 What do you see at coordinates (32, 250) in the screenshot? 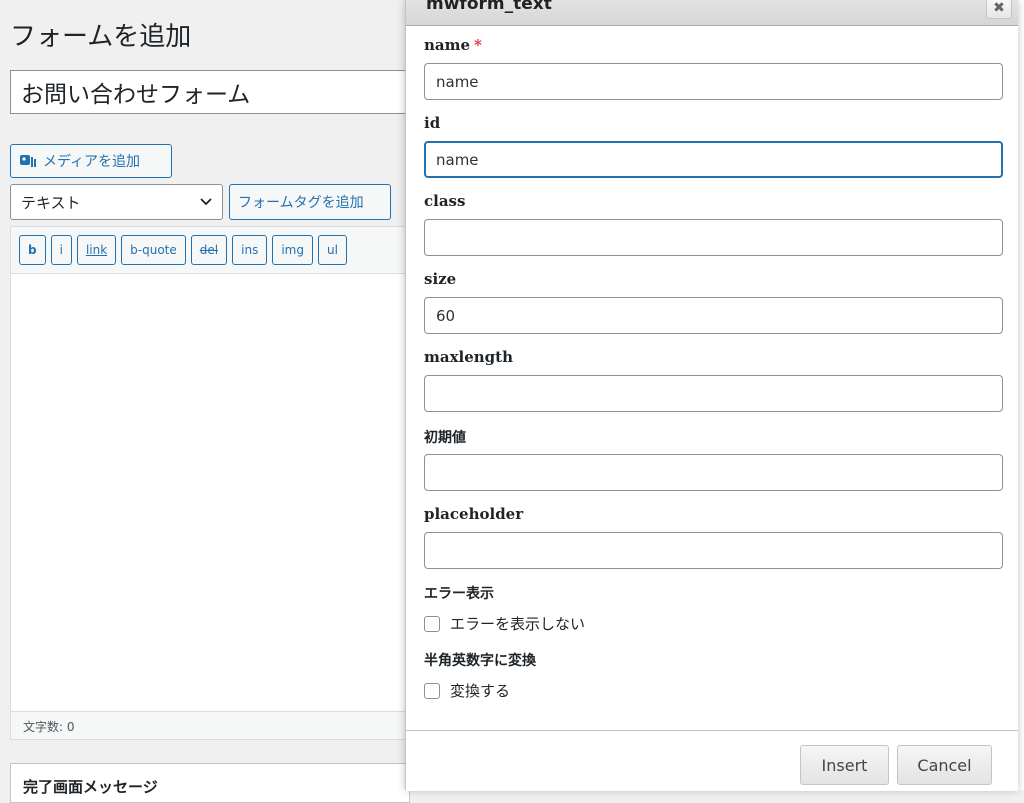
I see `quicktag-bold: b` at bounding box center [32, 250].